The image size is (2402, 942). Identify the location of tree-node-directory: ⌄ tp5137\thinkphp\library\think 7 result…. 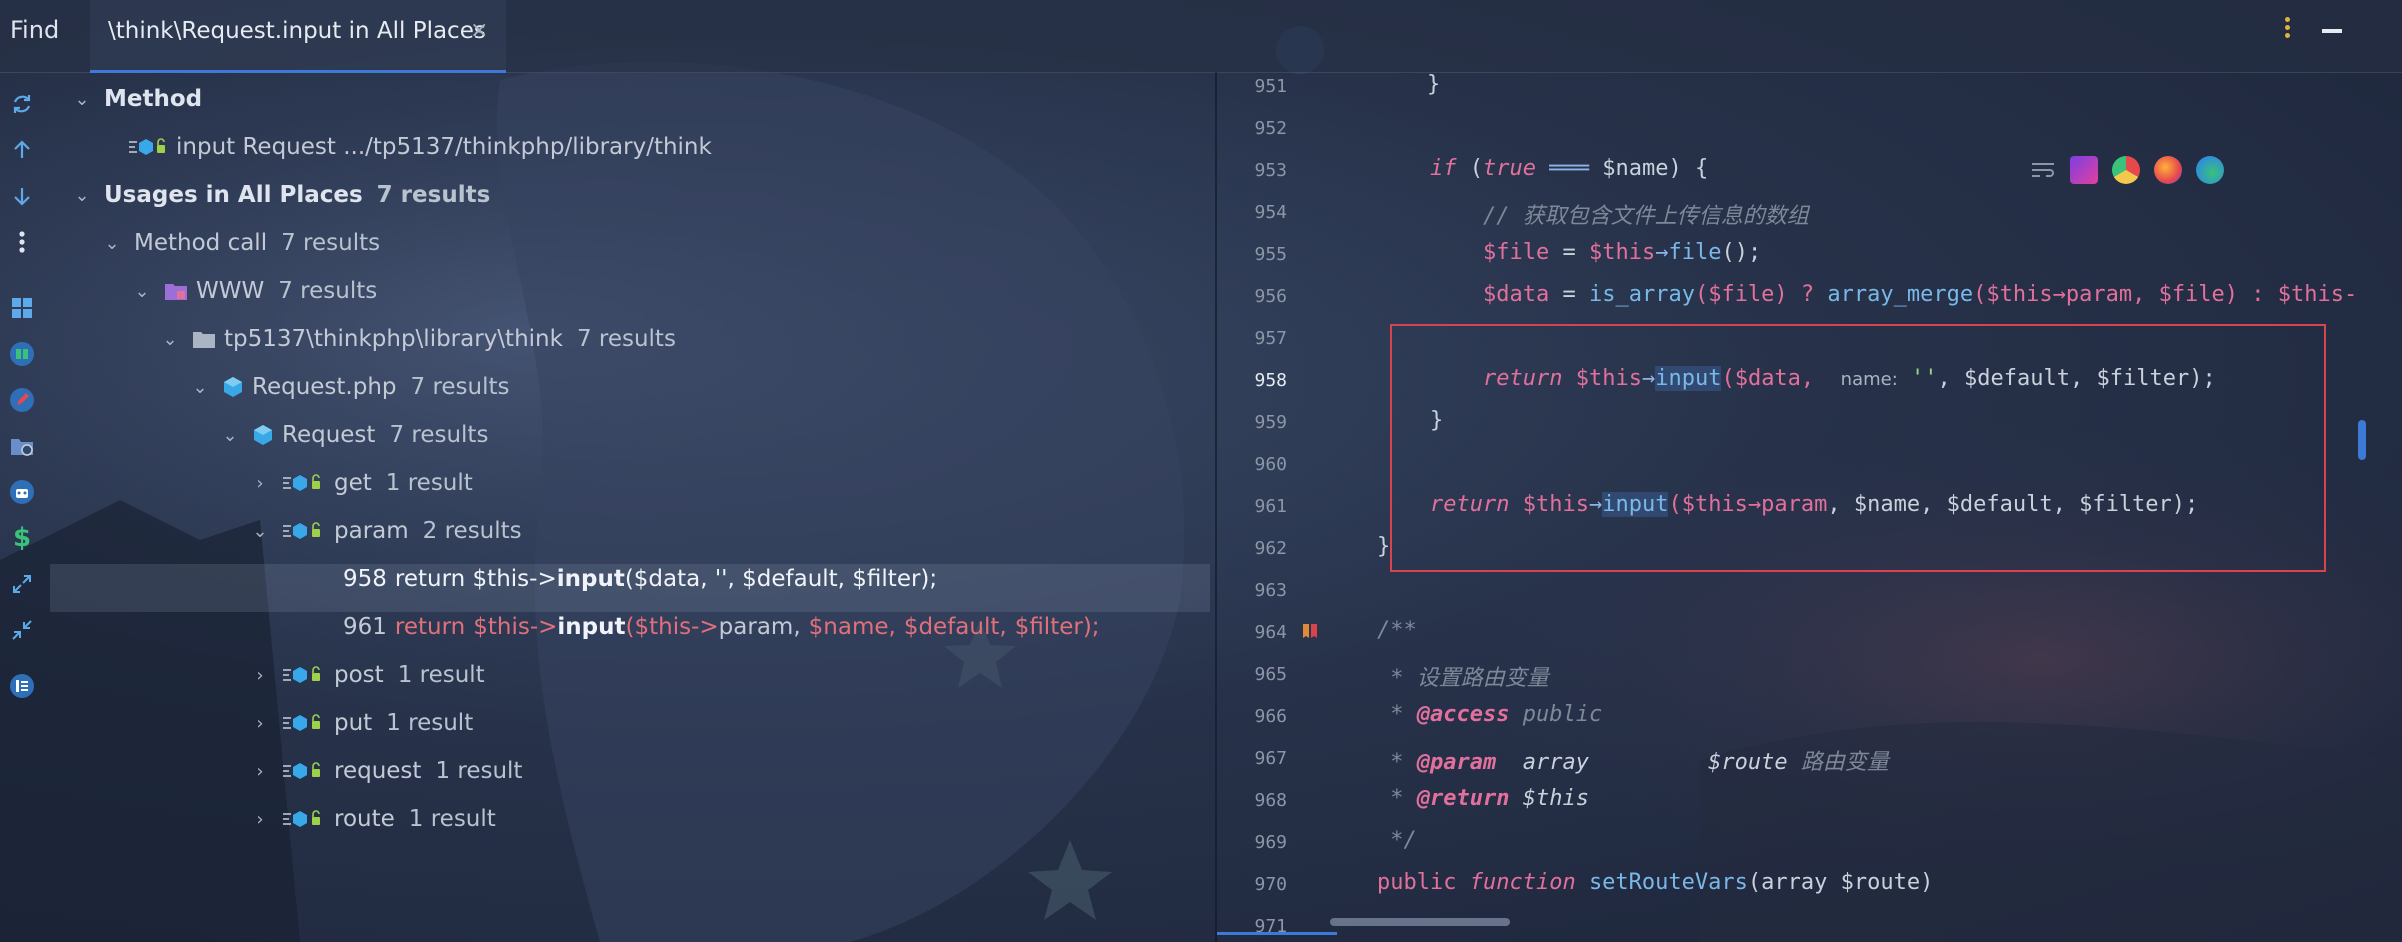
(417, 339).